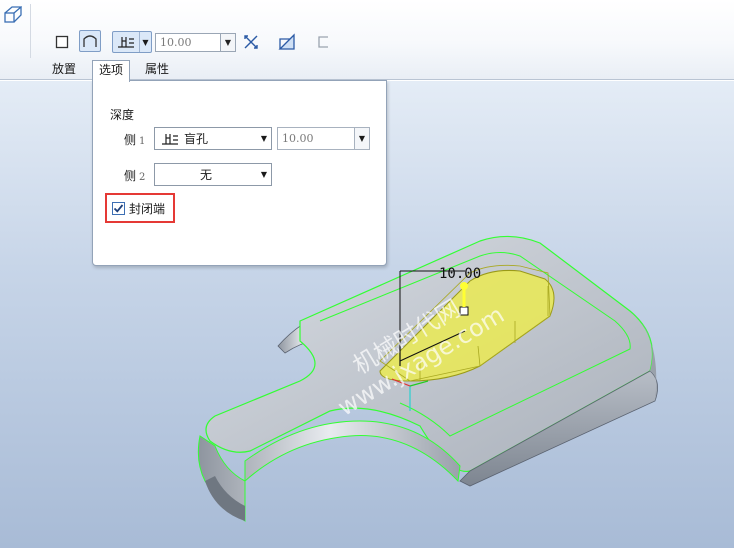 The height and width of the screenshot is (548, 734). Describe the element at coordinates (323, 138) in the screenshot. I see `side1-depth-value-input: 10.00 ▼` at that location.